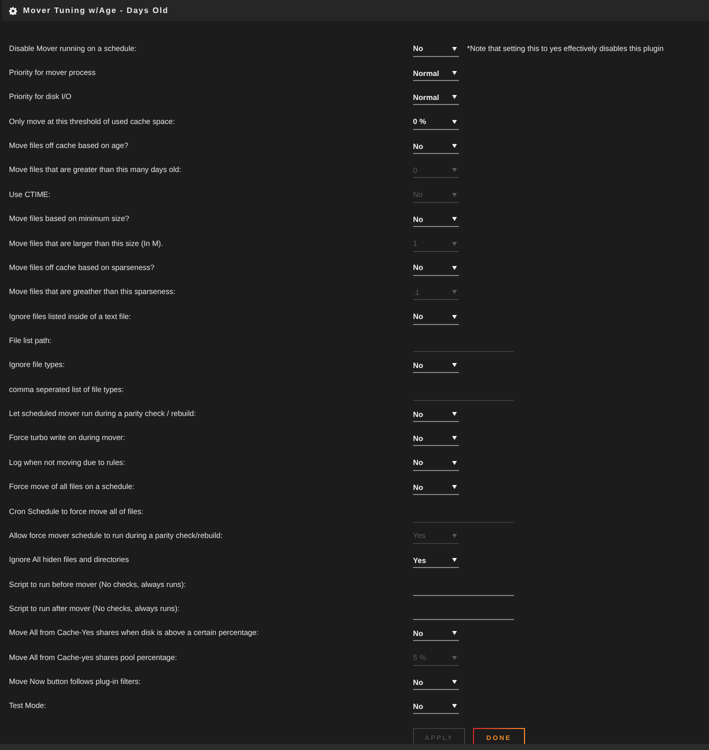 The width and height of the screenshot is (709, 750). What do you see at coordinates (96, 10) in the screenshot?
I see `panel-title: Mover Tuning w/Age - Days Old` at bounding box center [96, 10].